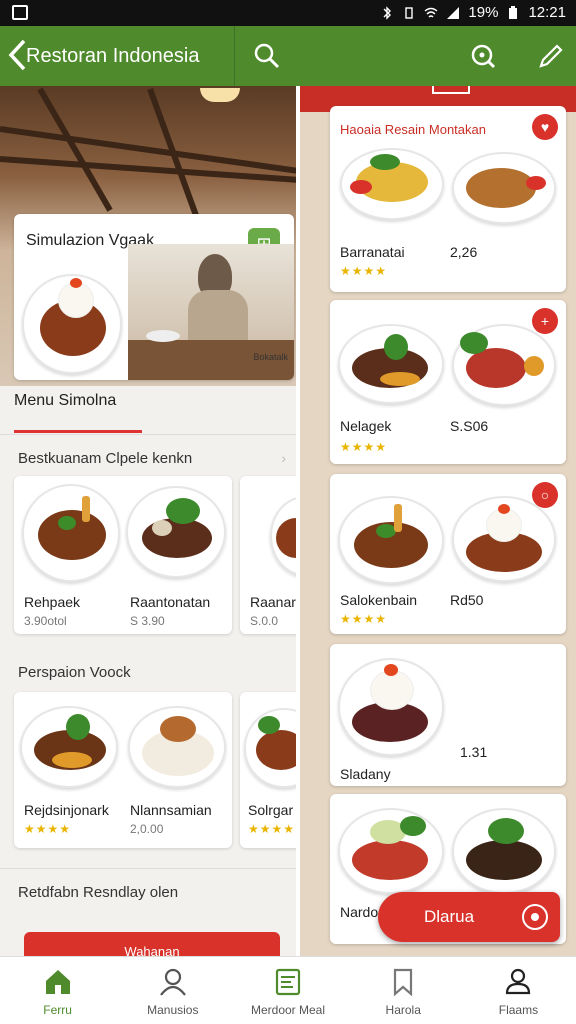 Image resolution: width=576 pixels, height=1024 pixels. I want to click on search-button, so click(267, 56).